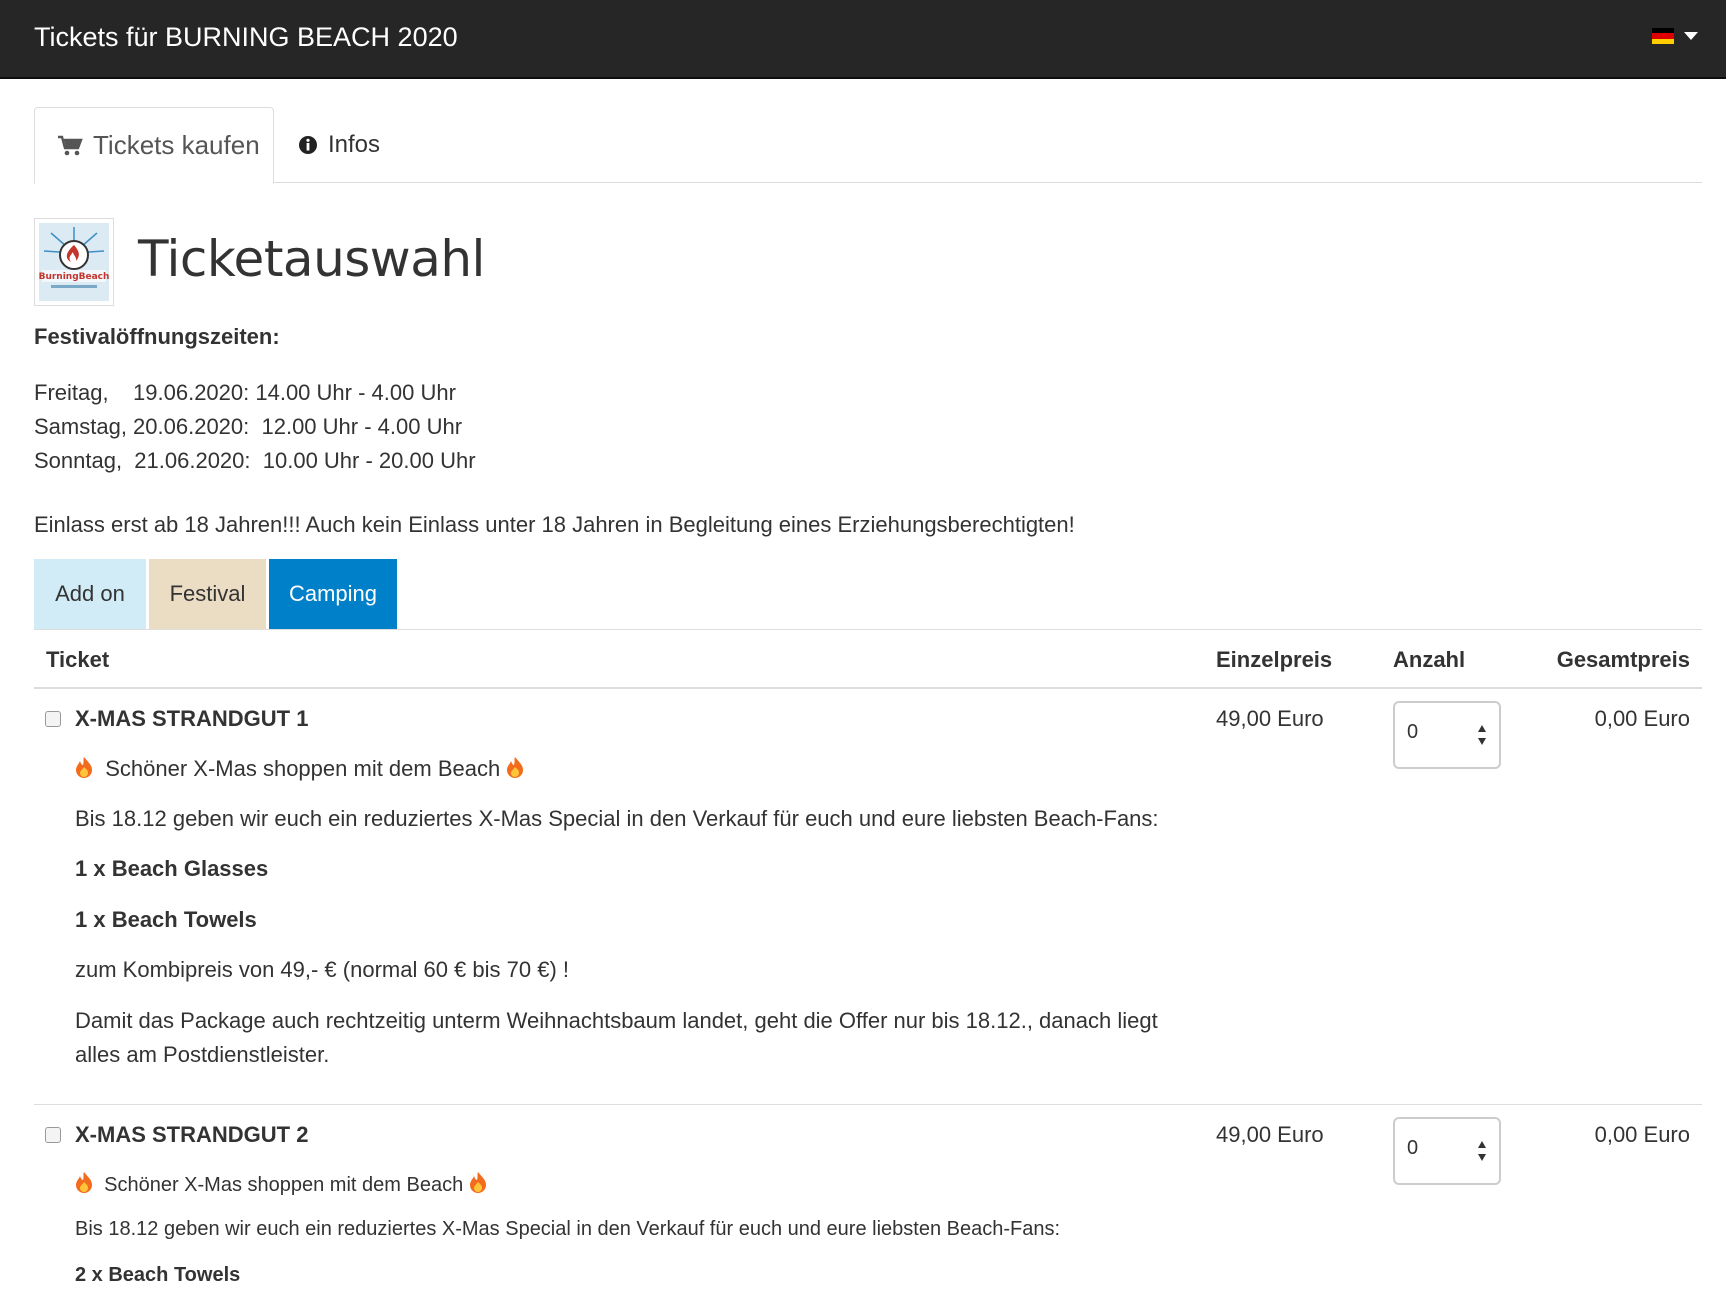 The width and height of the screenshot is (1726, 1300). I want to click on german-flag-icon, so click(1663, 36).